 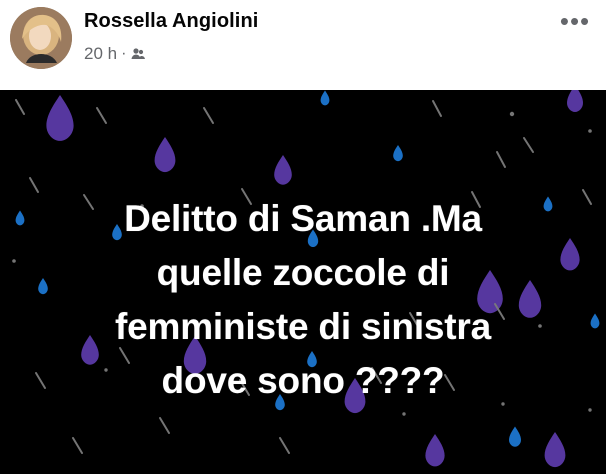 I want to click on author-name: Rossella Angiolini, so click(x=171, y=21).